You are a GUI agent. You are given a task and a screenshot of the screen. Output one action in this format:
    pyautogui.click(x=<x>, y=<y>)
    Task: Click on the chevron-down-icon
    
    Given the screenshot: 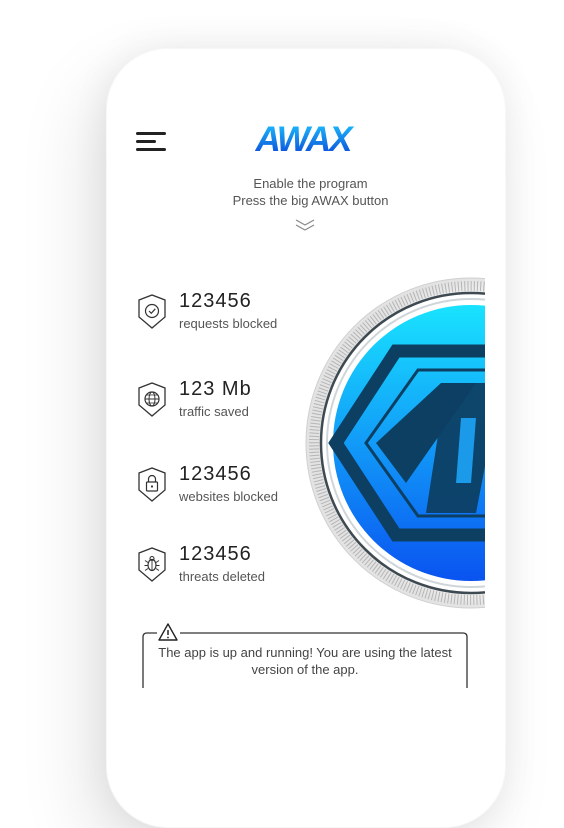 What is the action you would take?
    pyautogui.click(x=305, y=225)
    